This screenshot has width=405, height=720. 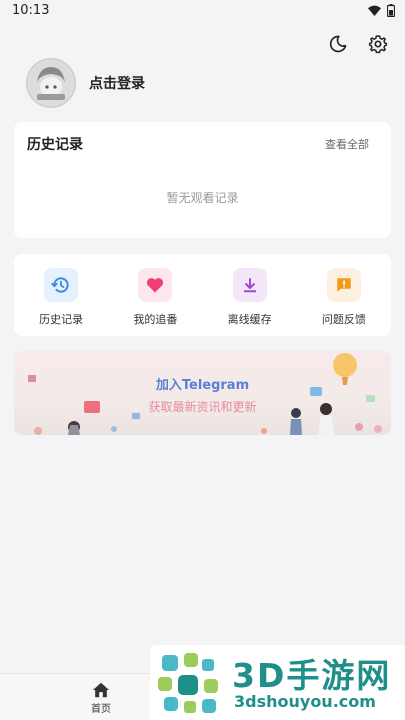 What do you see at coordinates (202, 180) in the screenshot?
I see `history-card: 历史记录 查看全部 暂无观看记录` at bounding box center [202, 180].